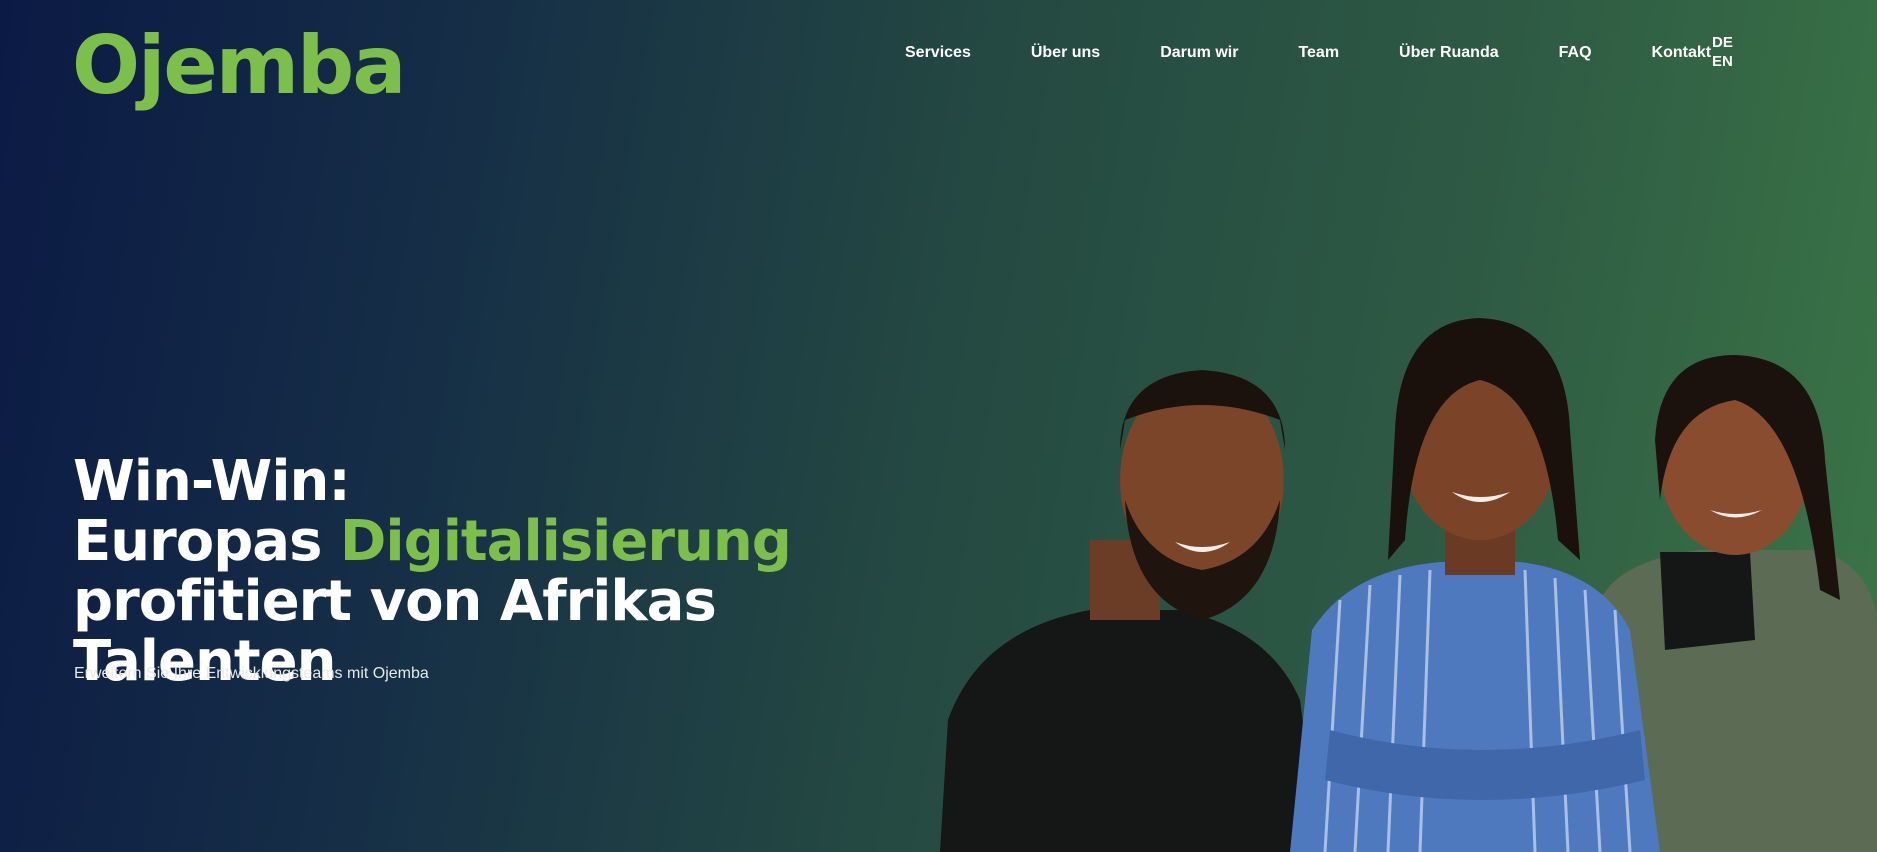  I want to click on ojemba-logo: Ojemba, so click(239, 66).